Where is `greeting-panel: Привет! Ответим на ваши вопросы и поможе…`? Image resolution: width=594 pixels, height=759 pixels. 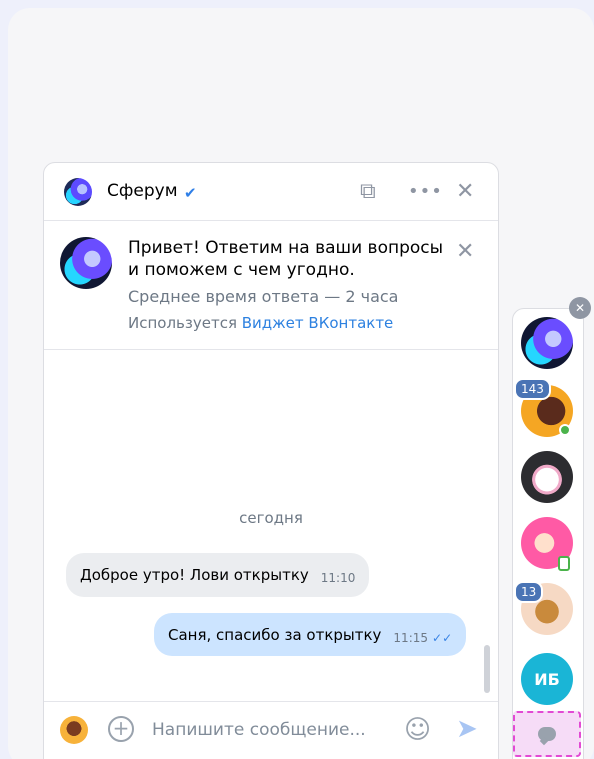
greeting-panel: Привет! Ответим на ваши вопросы и поможе… is located at coordinates (271, 285).